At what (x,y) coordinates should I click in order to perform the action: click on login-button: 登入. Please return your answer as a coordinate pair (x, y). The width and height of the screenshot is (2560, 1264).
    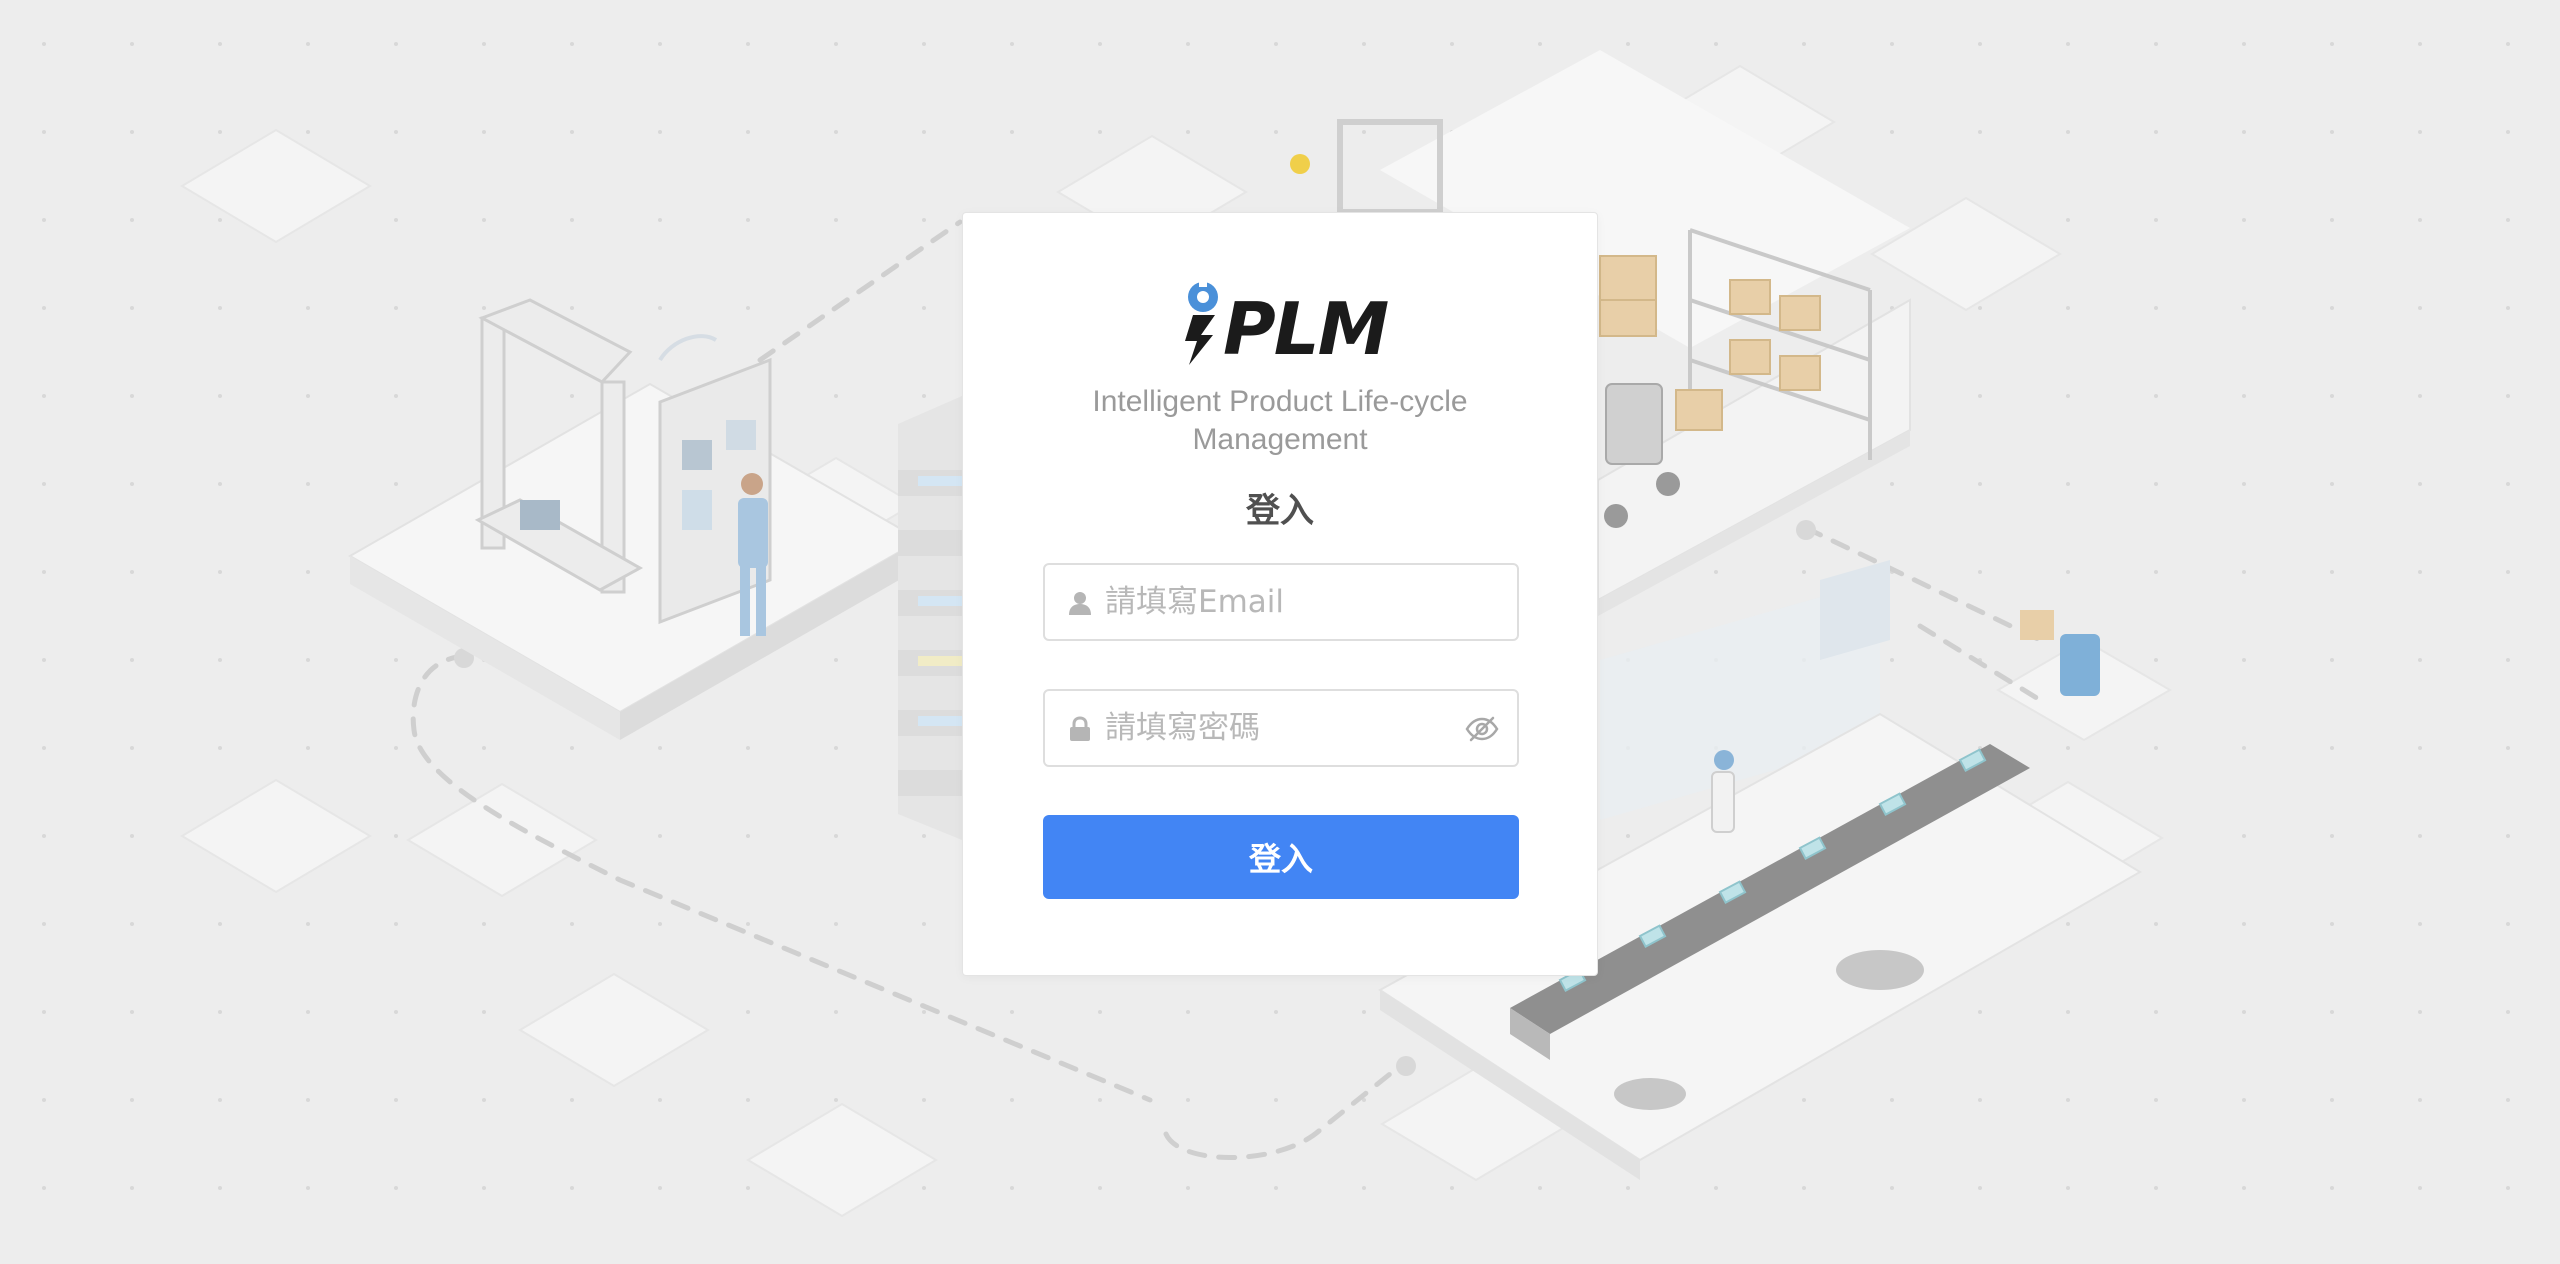
    Looking at the image, I should click on (1281, 857).